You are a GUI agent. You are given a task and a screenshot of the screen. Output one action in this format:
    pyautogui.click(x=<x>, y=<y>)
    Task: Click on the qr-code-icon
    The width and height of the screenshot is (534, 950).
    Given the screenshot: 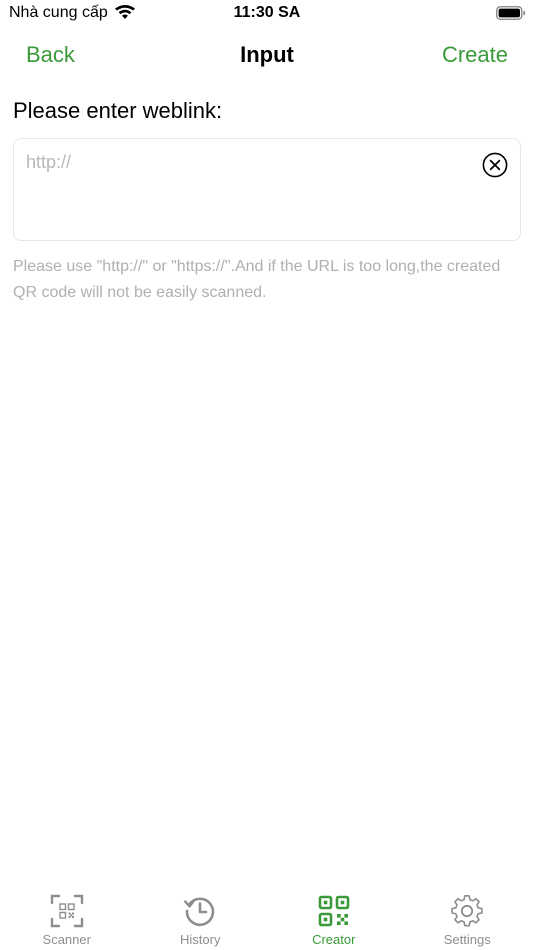 What is the action you would take?
    pyautogui.click(x=334, y=911)
    